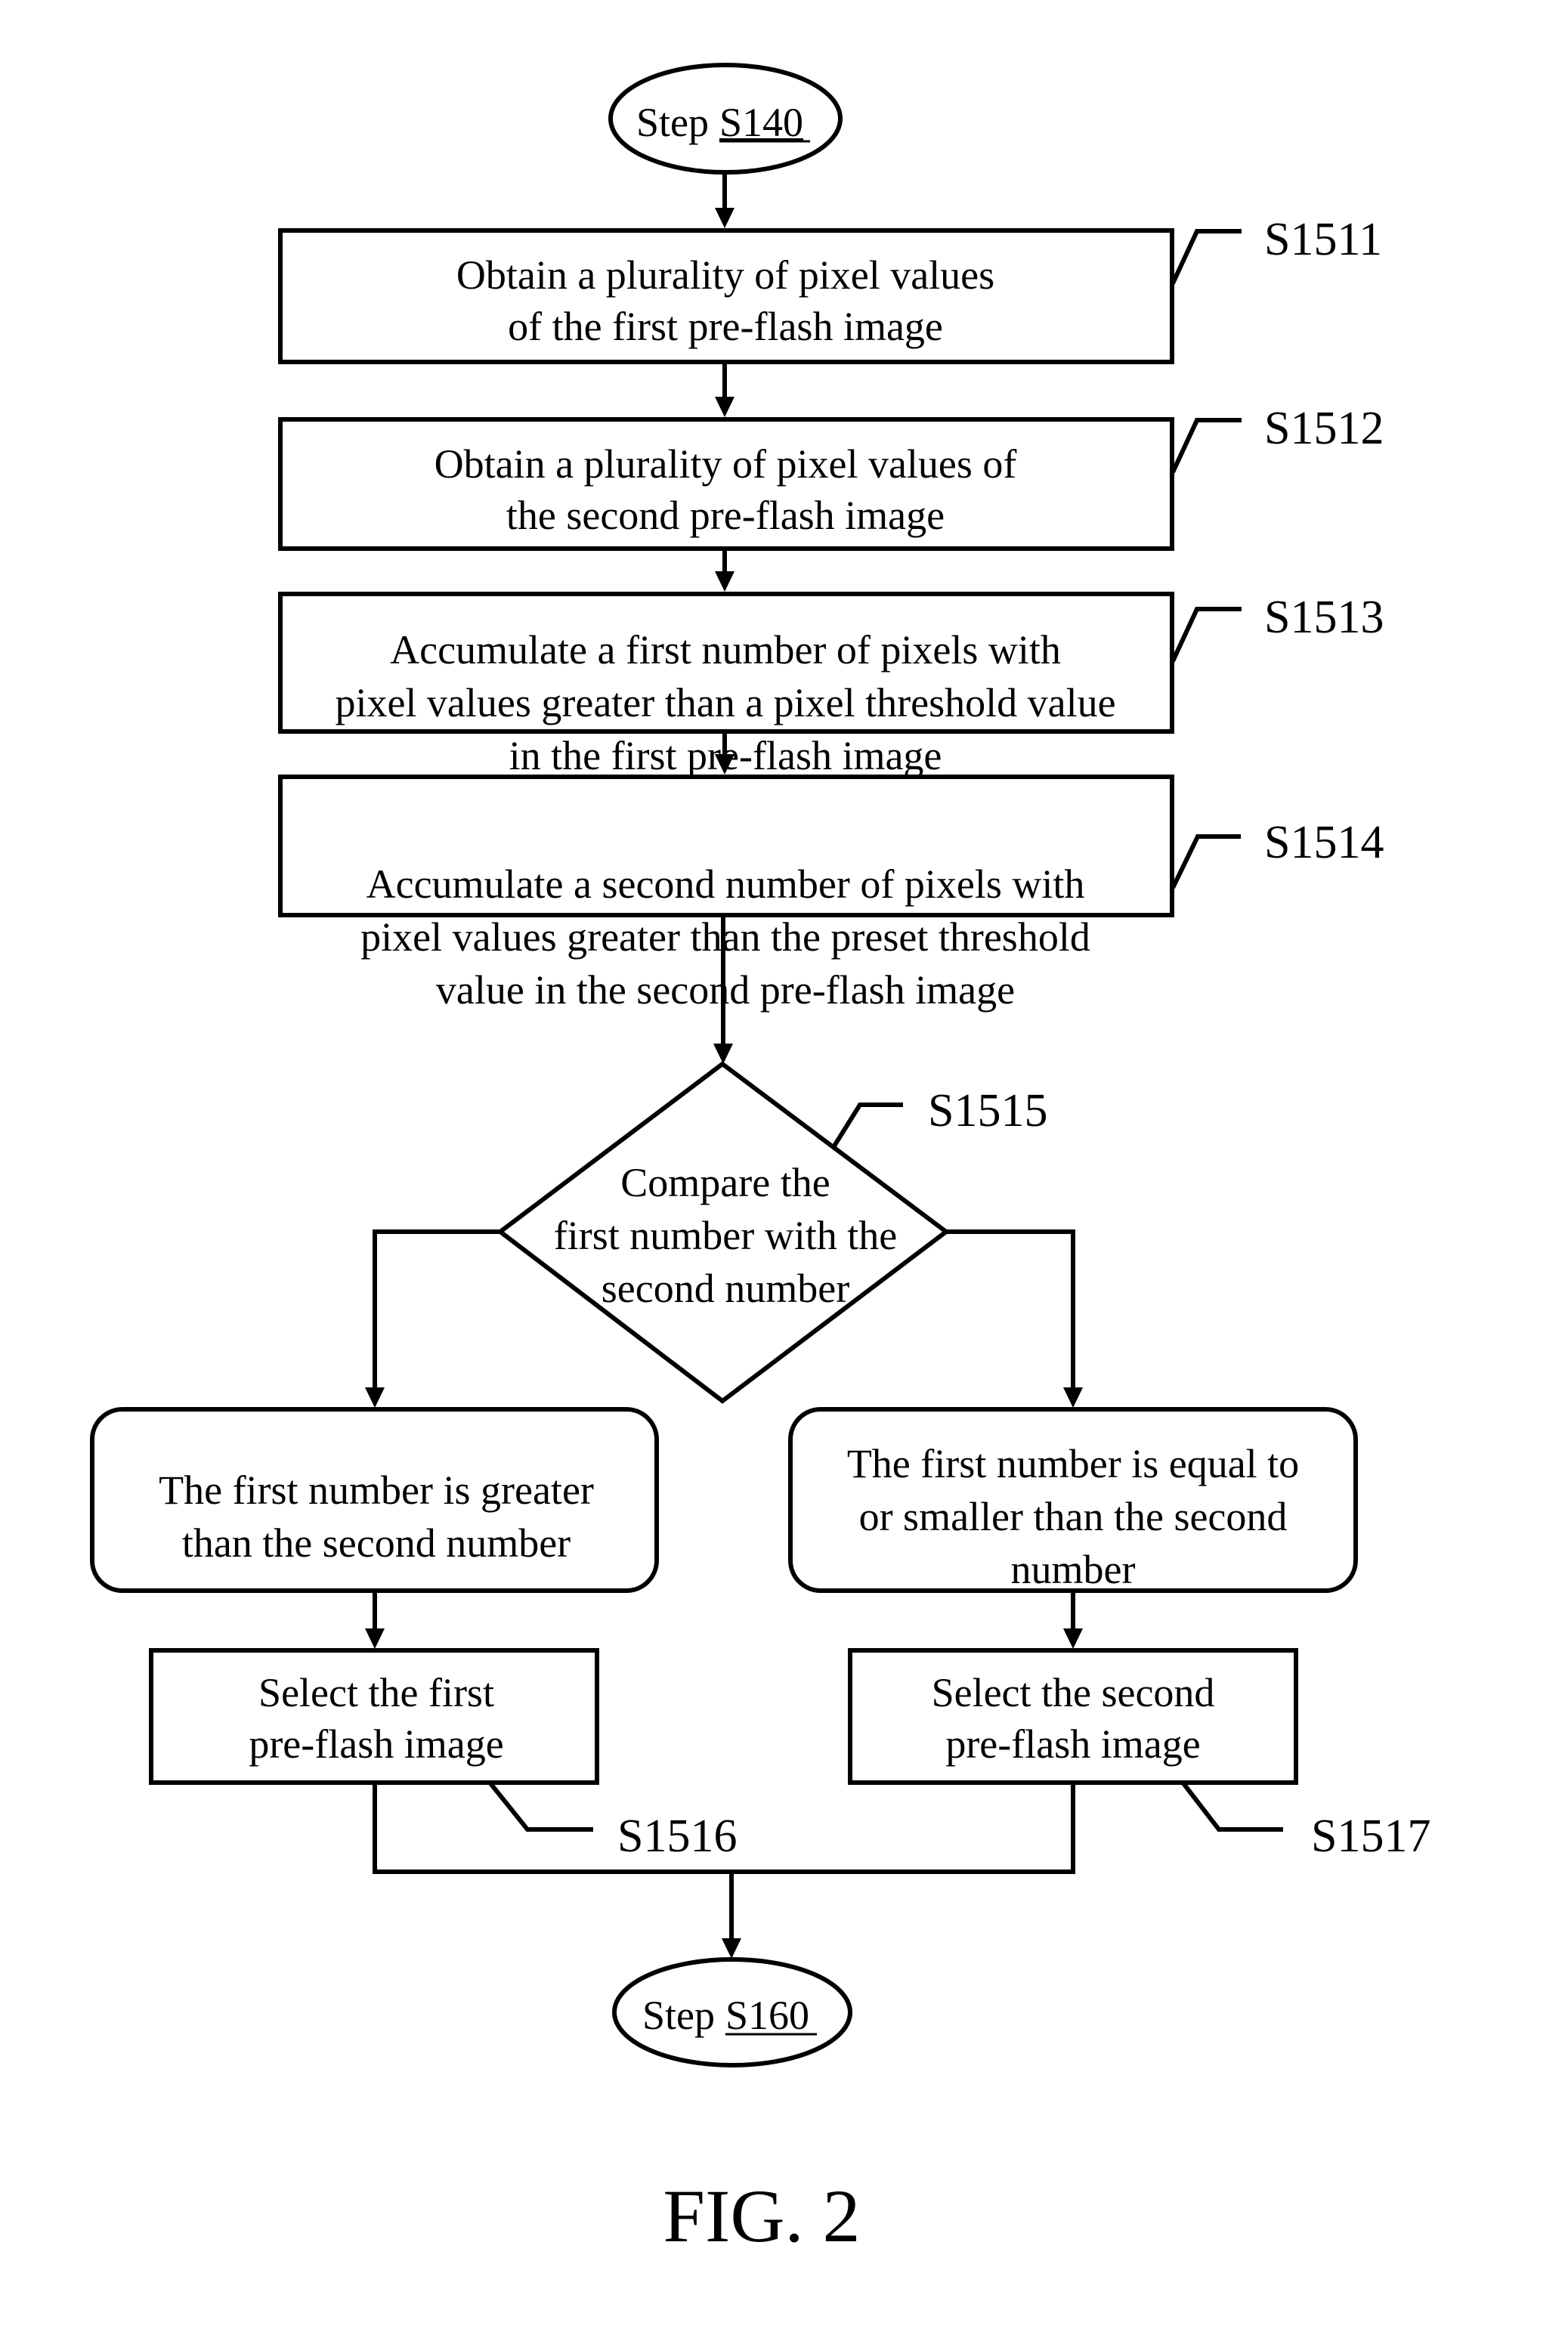  Describe the element at coordinates (1206, 446) in the screenshot. I see `callout-leader-s1512` at that location.